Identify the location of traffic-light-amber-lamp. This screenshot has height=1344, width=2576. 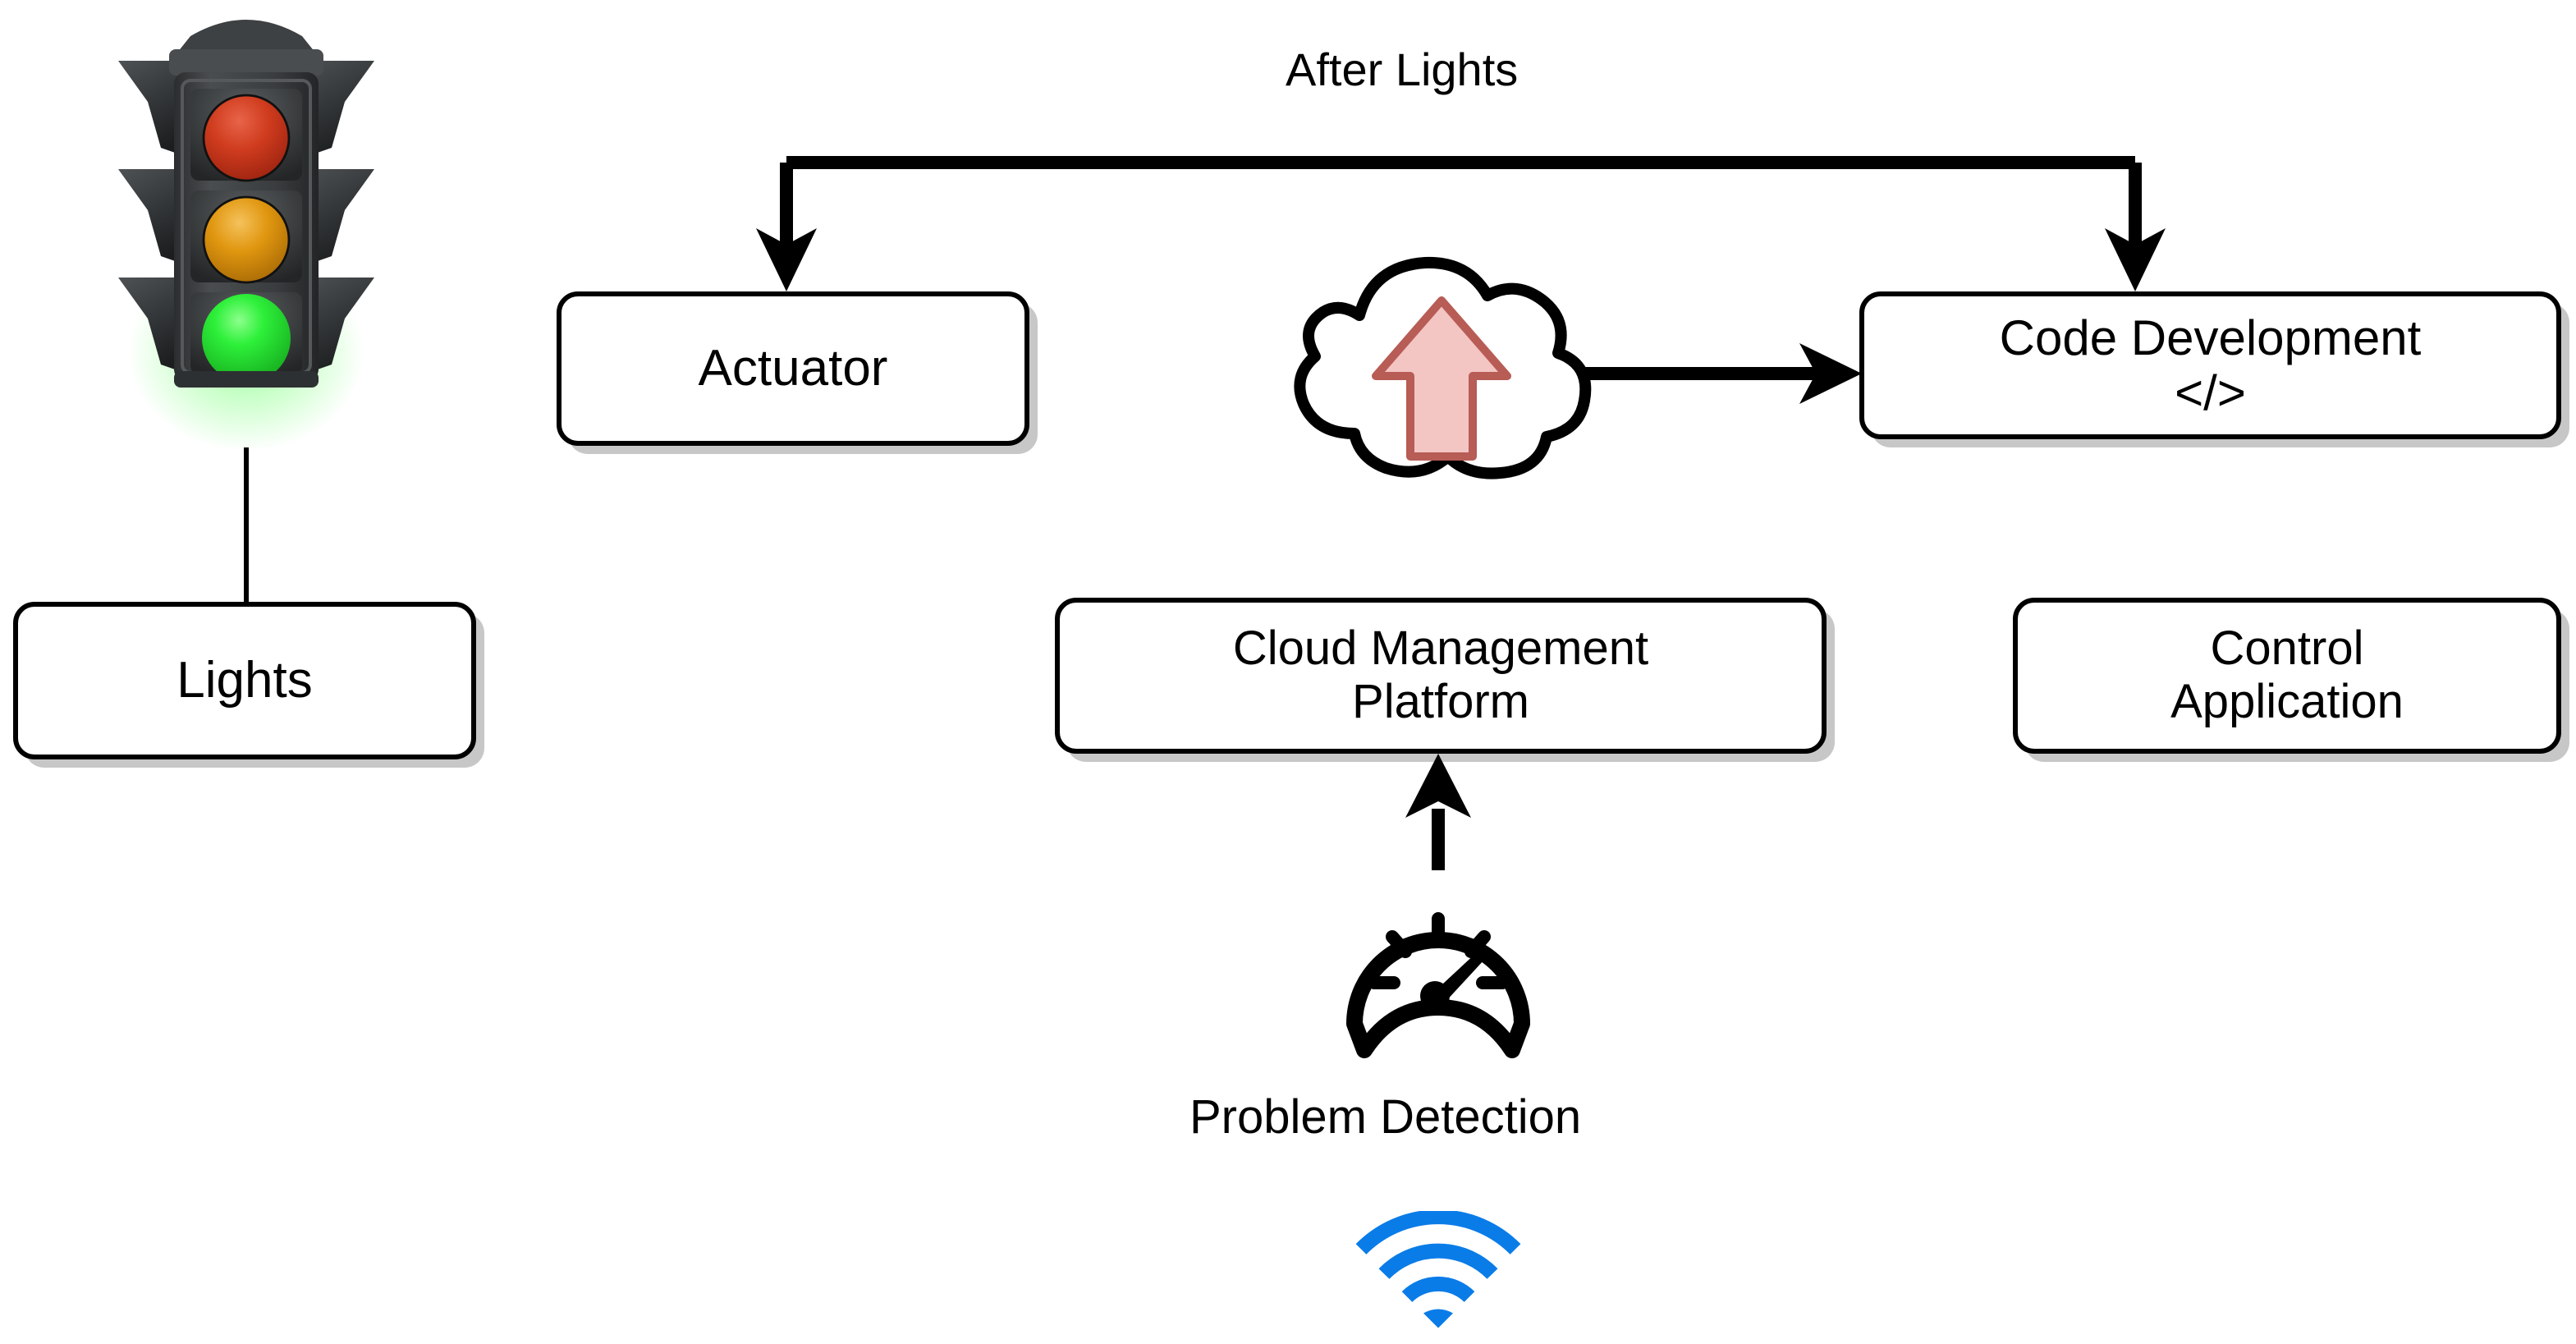
(246, 239).